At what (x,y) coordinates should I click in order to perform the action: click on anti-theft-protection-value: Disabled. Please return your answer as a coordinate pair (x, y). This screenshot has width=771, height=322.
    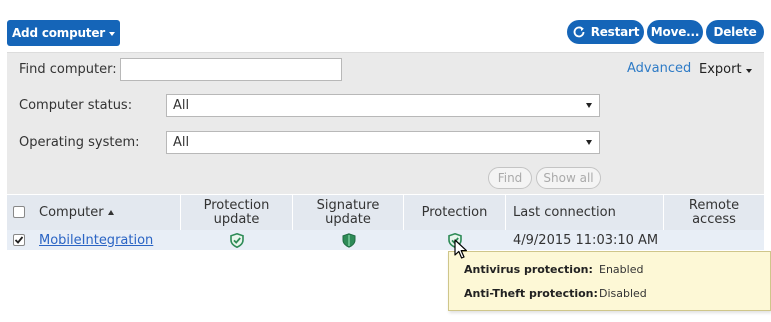
    Looking at the image, I should click on (623, 293).